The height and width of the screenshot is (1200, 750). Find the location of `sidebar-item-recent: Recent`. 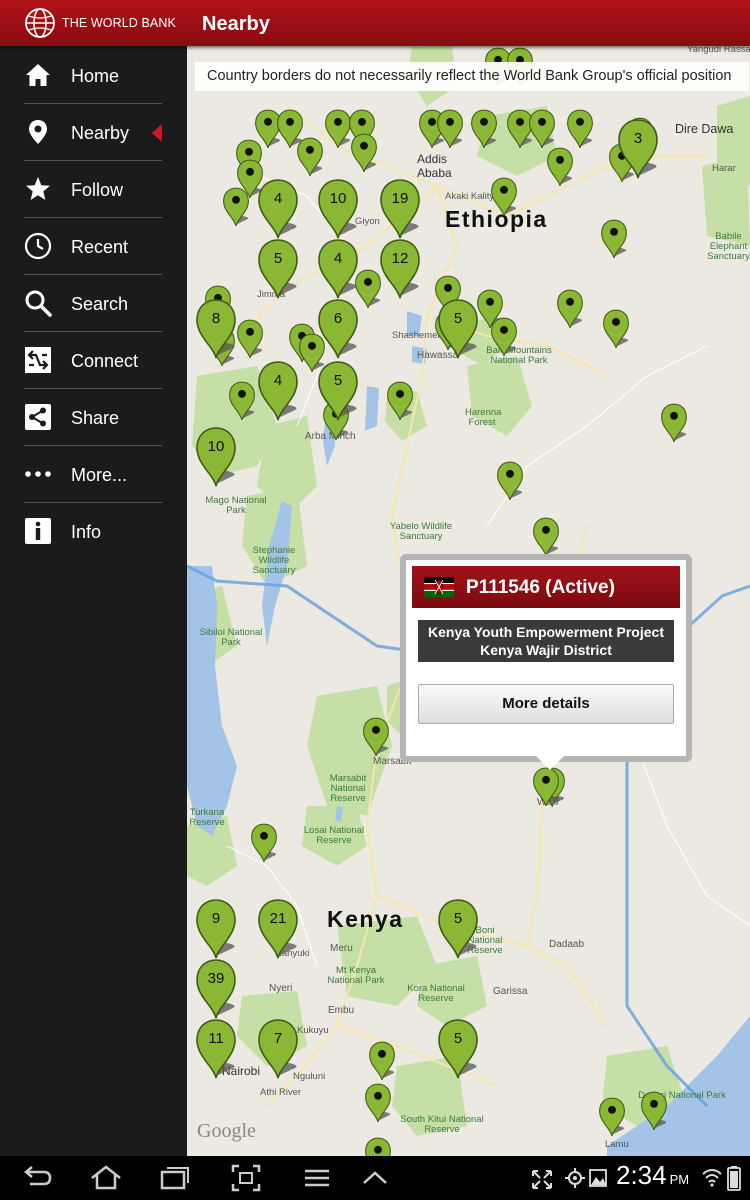

sidebar-item-recent: Recent is located at coordinates (93, 246).